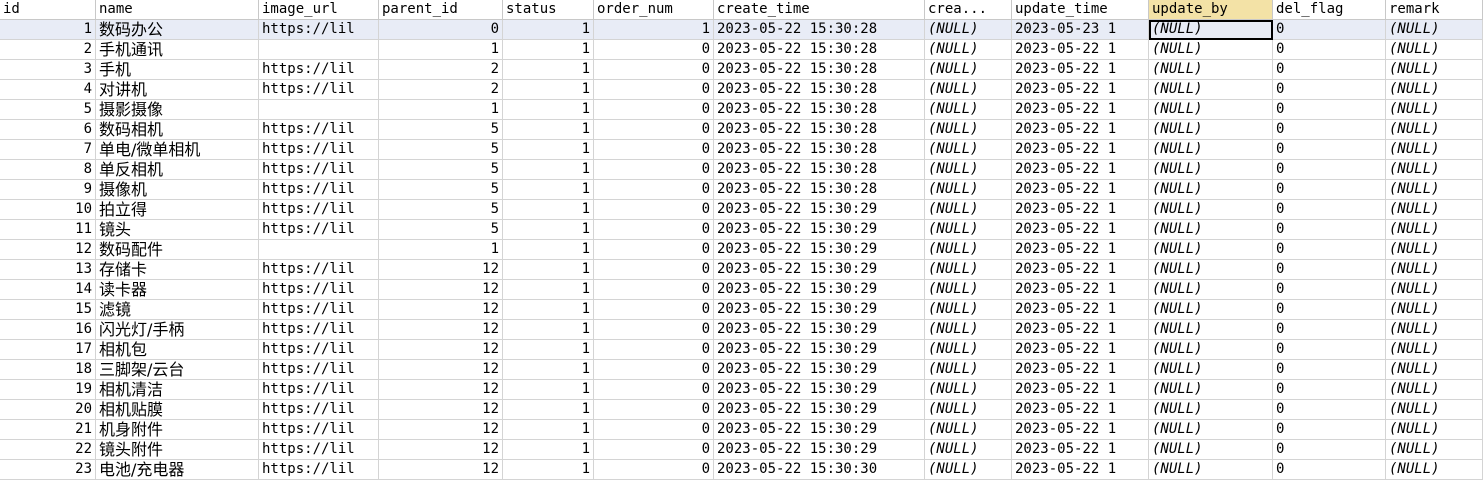 This screenshot has width=1483, height=484. Describe the element at coordinates (548, 10) in the screenshot. I see `column-header-status: status` at that location.